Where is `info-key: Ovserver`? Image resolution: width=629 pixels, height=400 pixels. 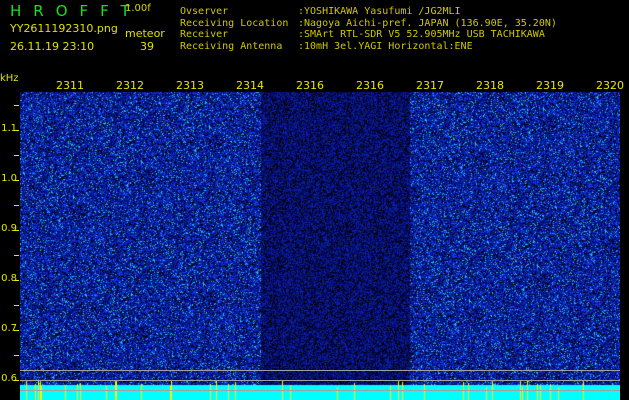 info-key: Ovserver is located at coordinates (204, 11).